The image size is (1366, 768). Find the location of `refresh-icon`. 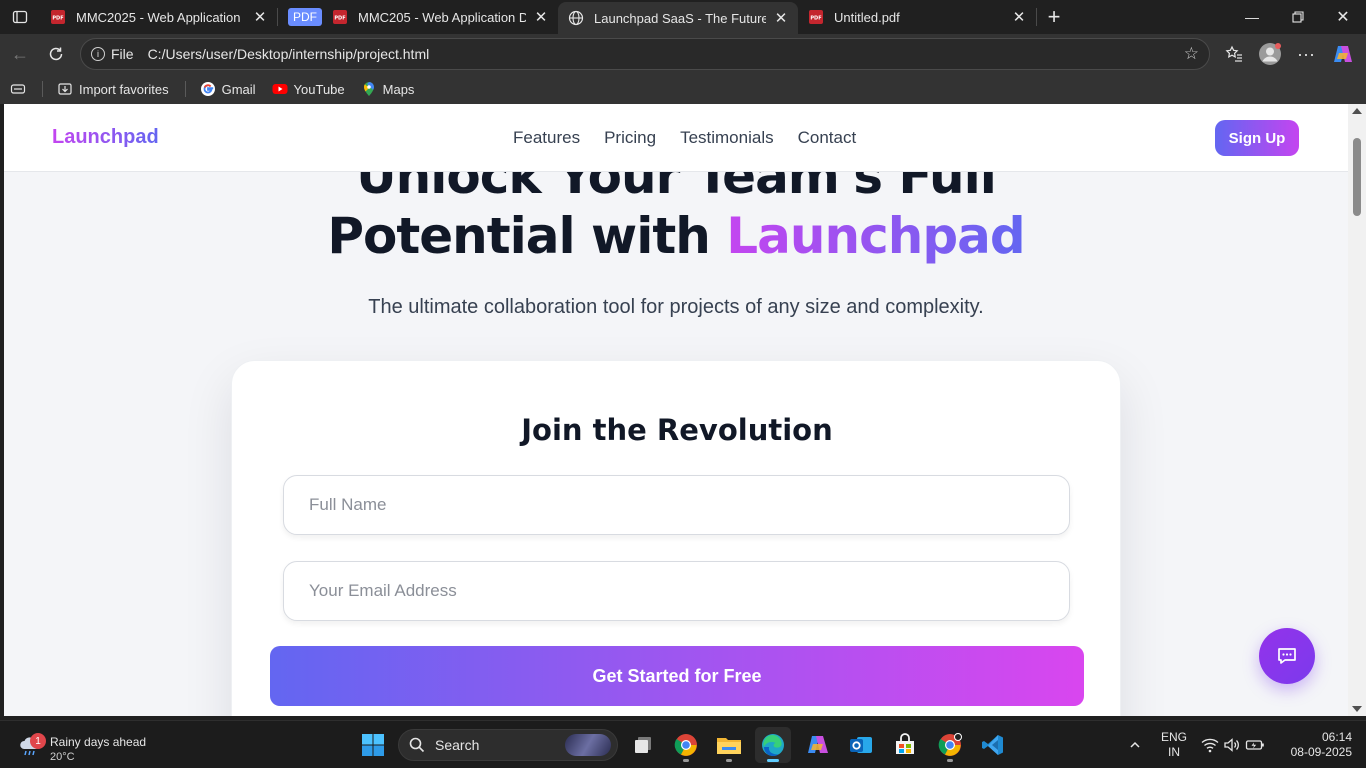

refresh-icon is located at coordinates (56, 54).